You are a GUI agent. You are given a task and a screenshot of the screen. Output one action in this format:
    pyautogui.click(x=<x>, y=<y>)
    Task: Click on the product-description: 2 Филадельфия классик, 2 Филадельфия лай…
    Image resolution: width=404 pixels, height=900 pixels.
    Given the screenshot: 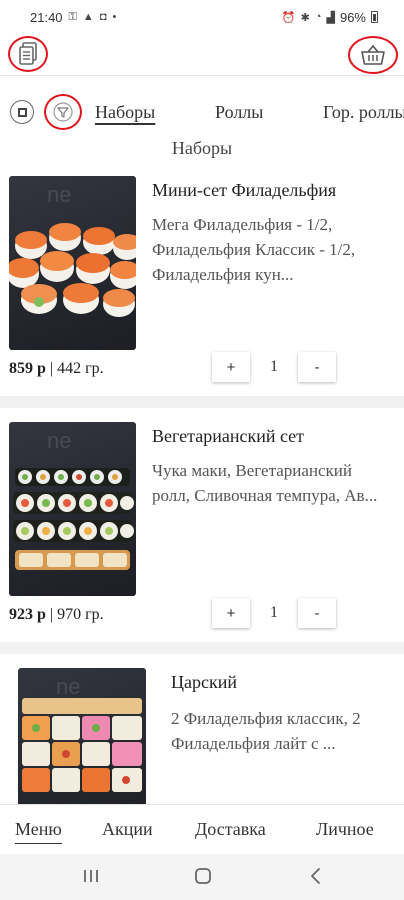 What is the action you would take?
    pyautogui.click(x=266, y=731)
    